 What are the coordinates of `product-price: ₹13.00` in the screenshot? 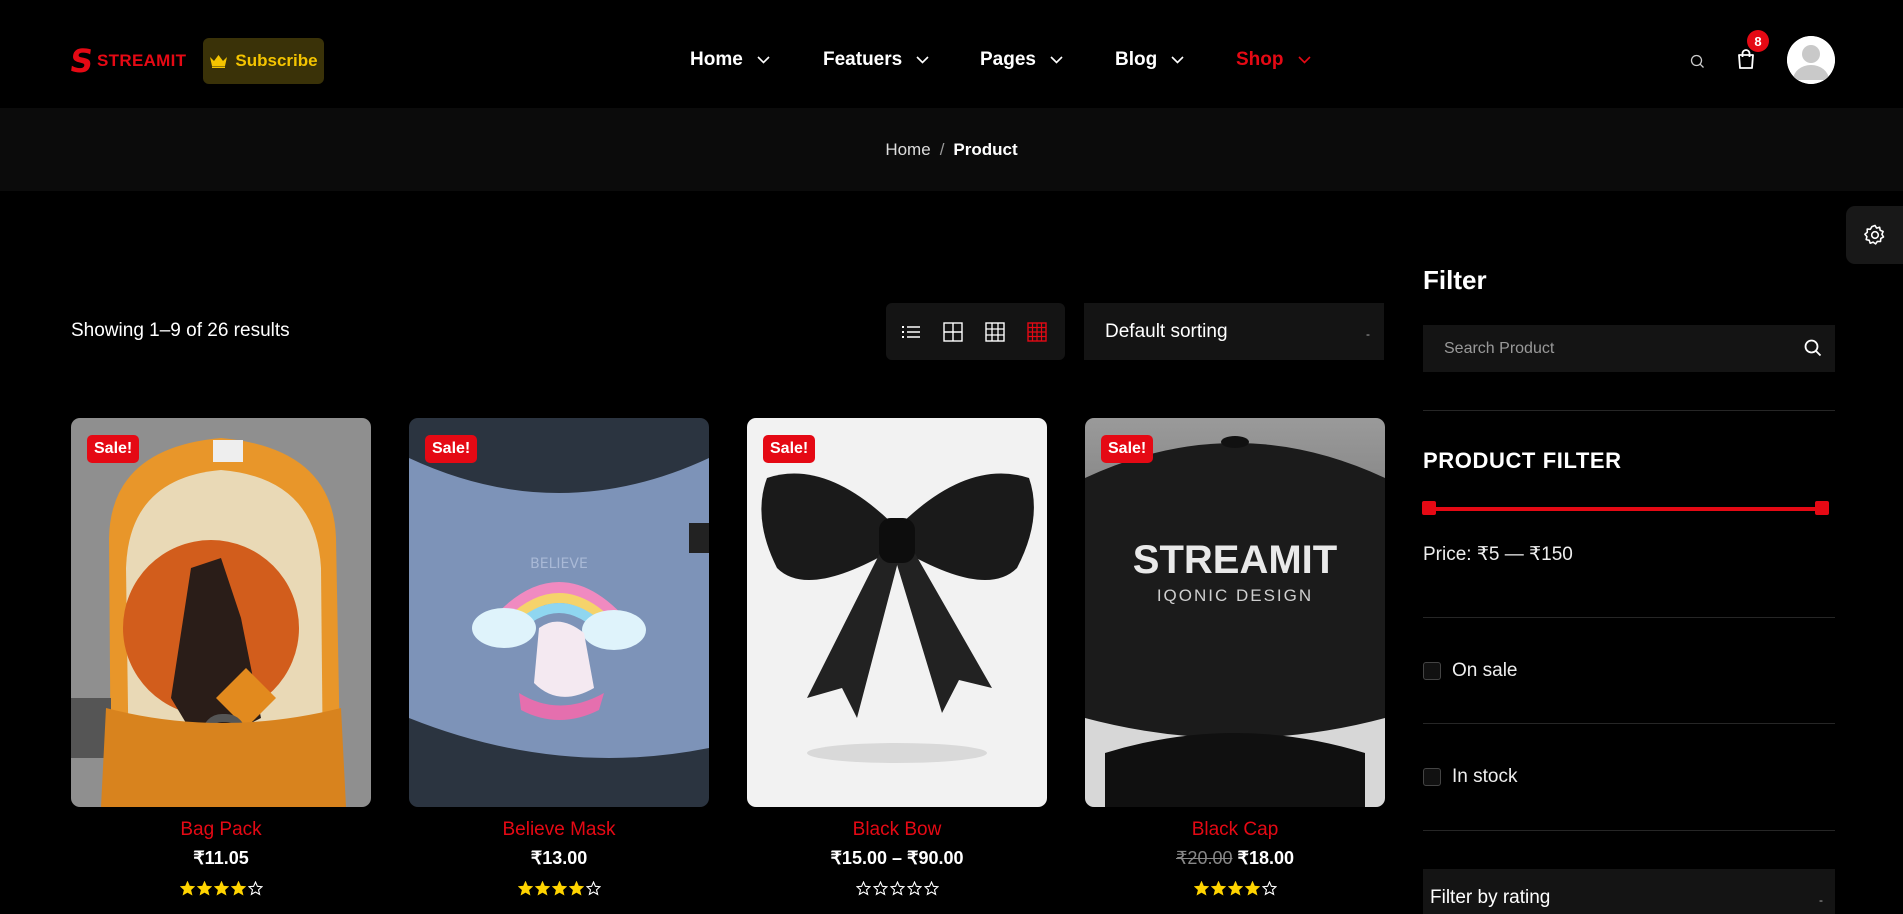 It's located at (559, 858).